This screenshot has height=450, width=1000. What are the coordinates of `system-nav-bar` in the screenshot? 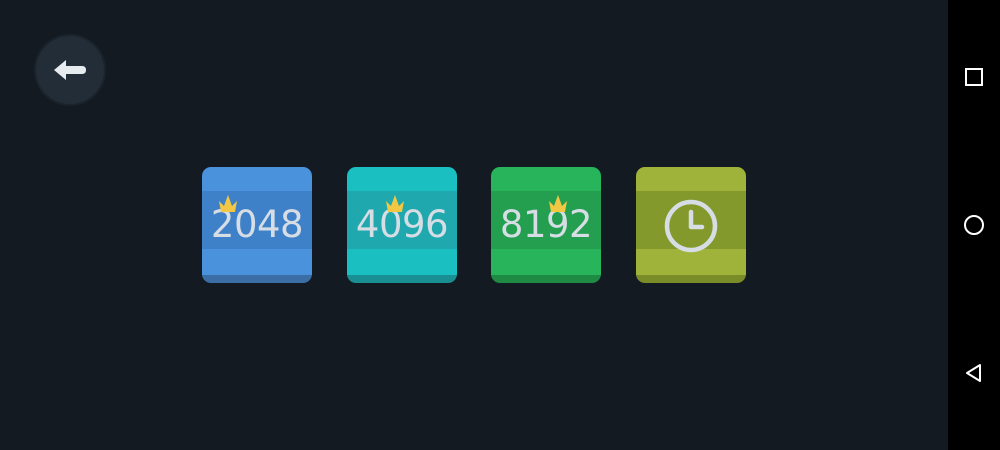 It's located at (974, 225).